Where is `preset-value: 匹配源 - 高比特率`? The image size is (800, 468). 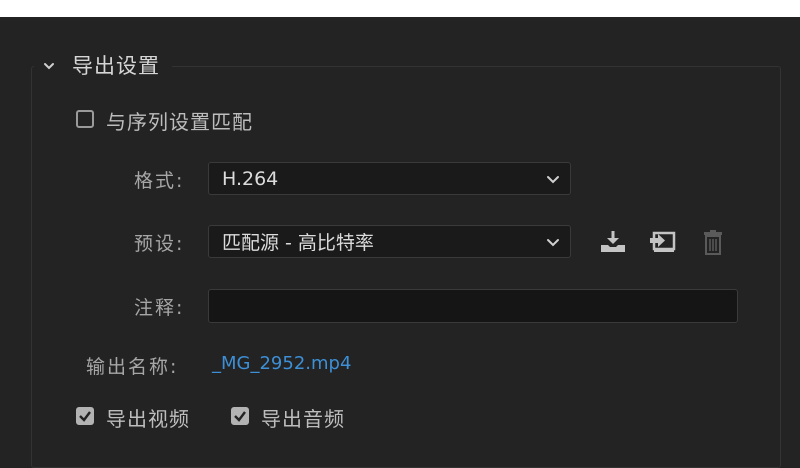
preset-value: 匹配源 - 高比特率 is located at coordinates (298, 243).